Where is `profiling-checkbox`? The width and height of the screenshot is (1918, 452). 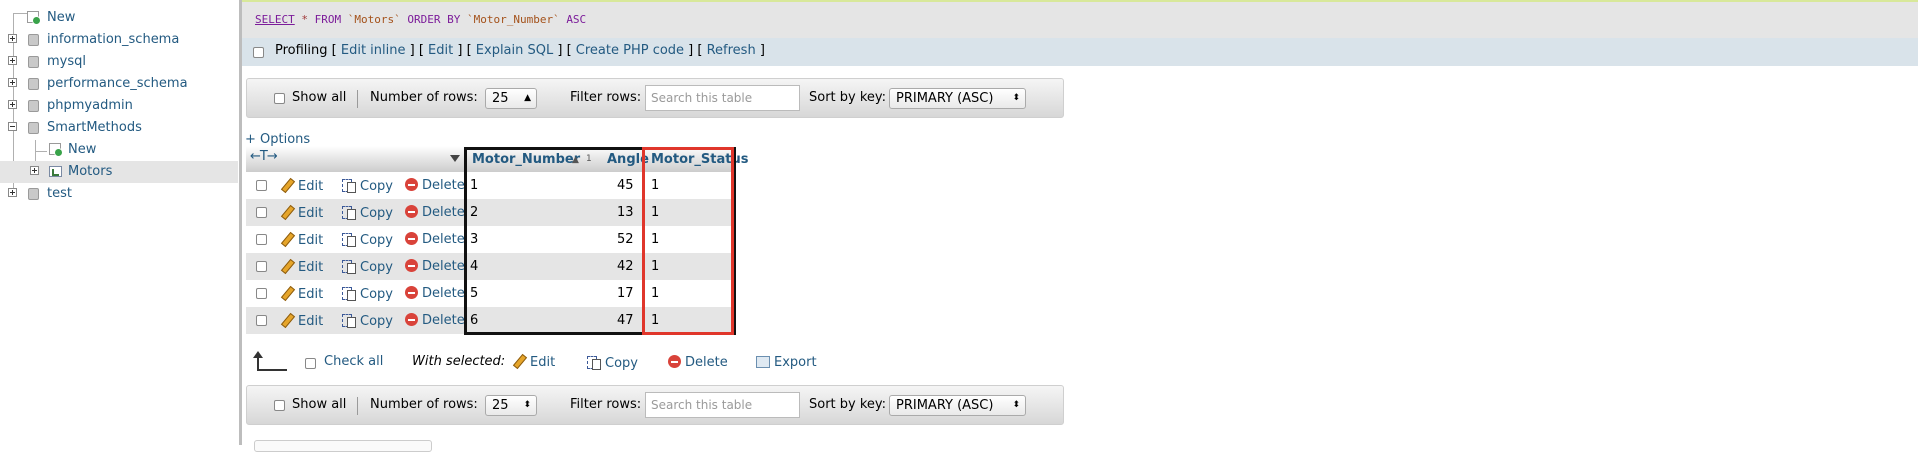 profiling-checkbox is located at coordinates (258, 52).